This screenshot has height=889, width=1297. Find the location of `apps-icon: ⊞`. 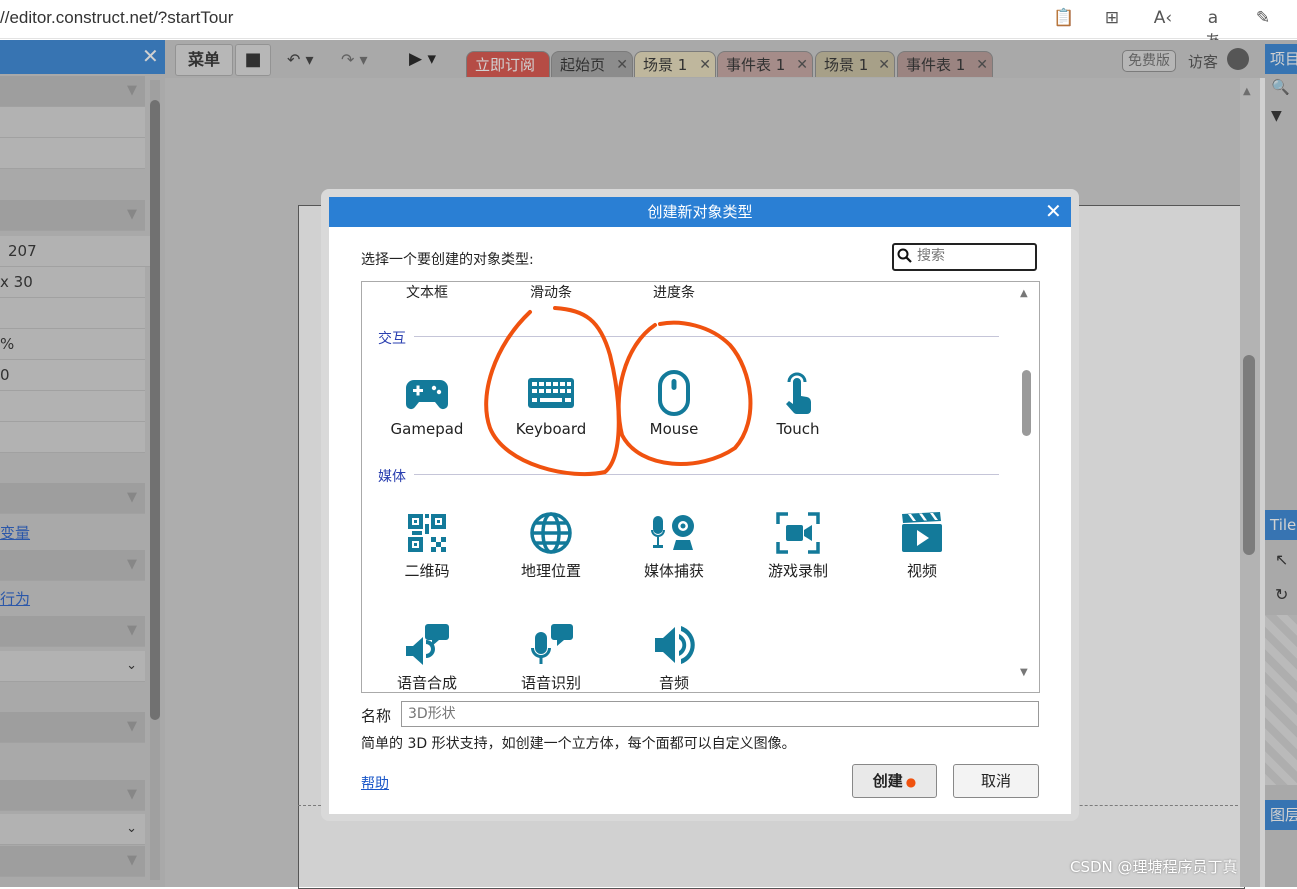

apps-icon: ⊞ is located at coordinates (1112, 18).